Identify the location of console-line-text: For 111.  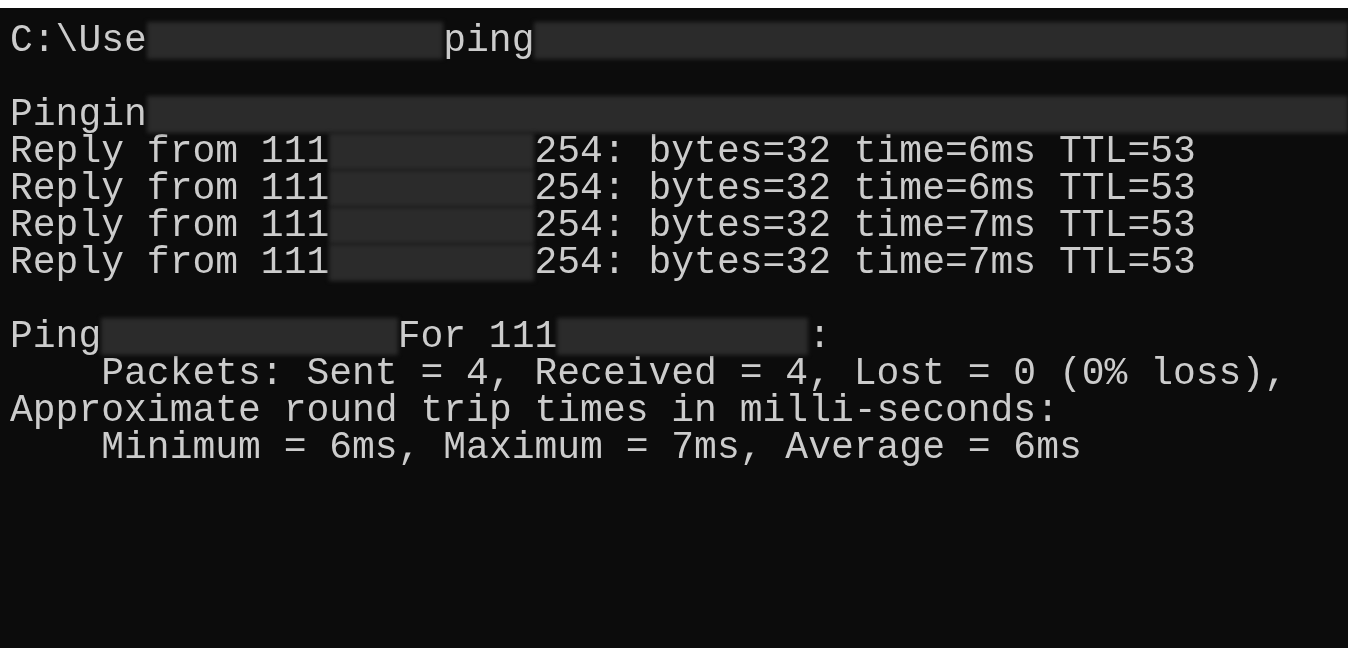
(477, 336).